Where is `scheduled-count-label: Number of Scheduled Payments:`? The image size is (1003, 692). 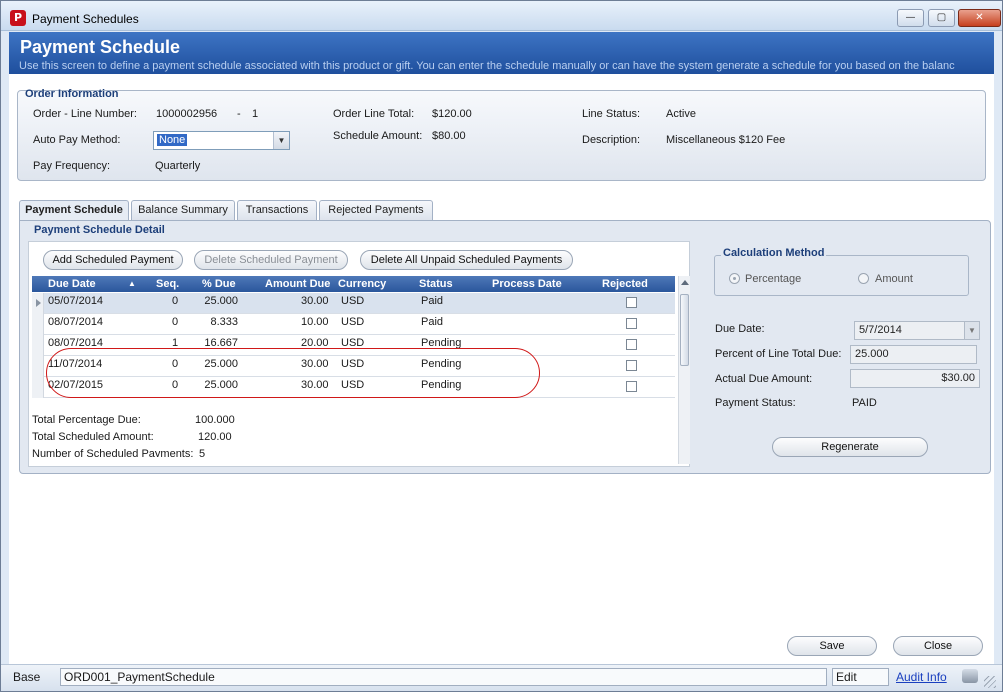 scheduled-count-label: Number of Scheduled Payments: is located at coordinates (113, 452).